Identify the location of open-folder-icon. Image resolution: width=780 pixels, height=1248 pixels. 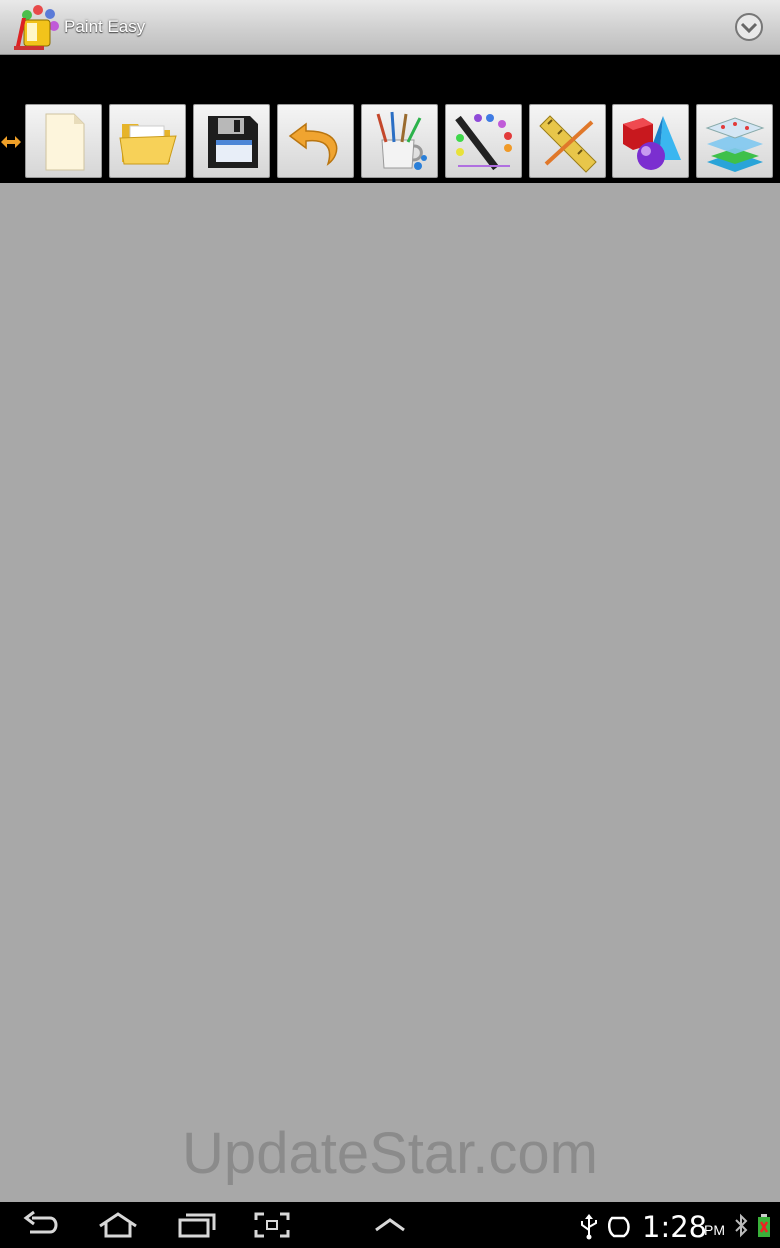
(148, 144).